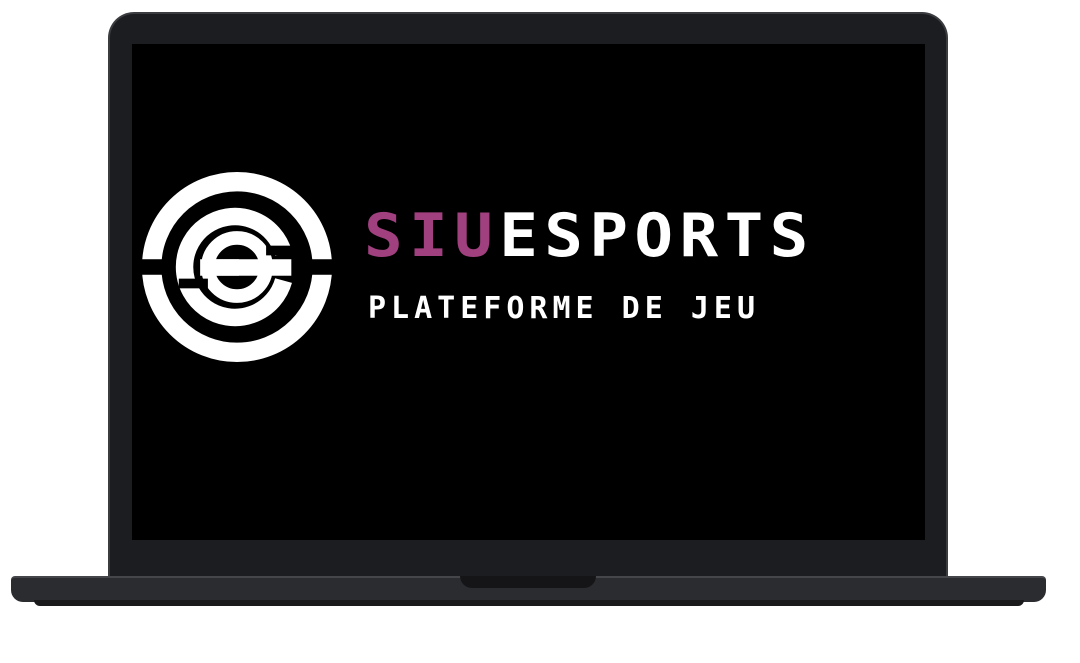 The image size is (1080, 663). What do you see at coordinates (237, 267) in the screenshot?
I see `siu-esports-logo-icon` at bounding box center [237, 267].